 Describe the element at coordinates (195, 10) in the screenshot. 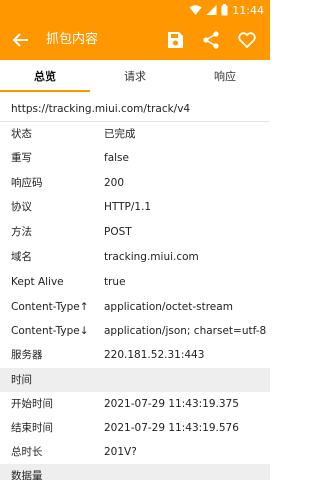

I see `wifi-icon` at that location.